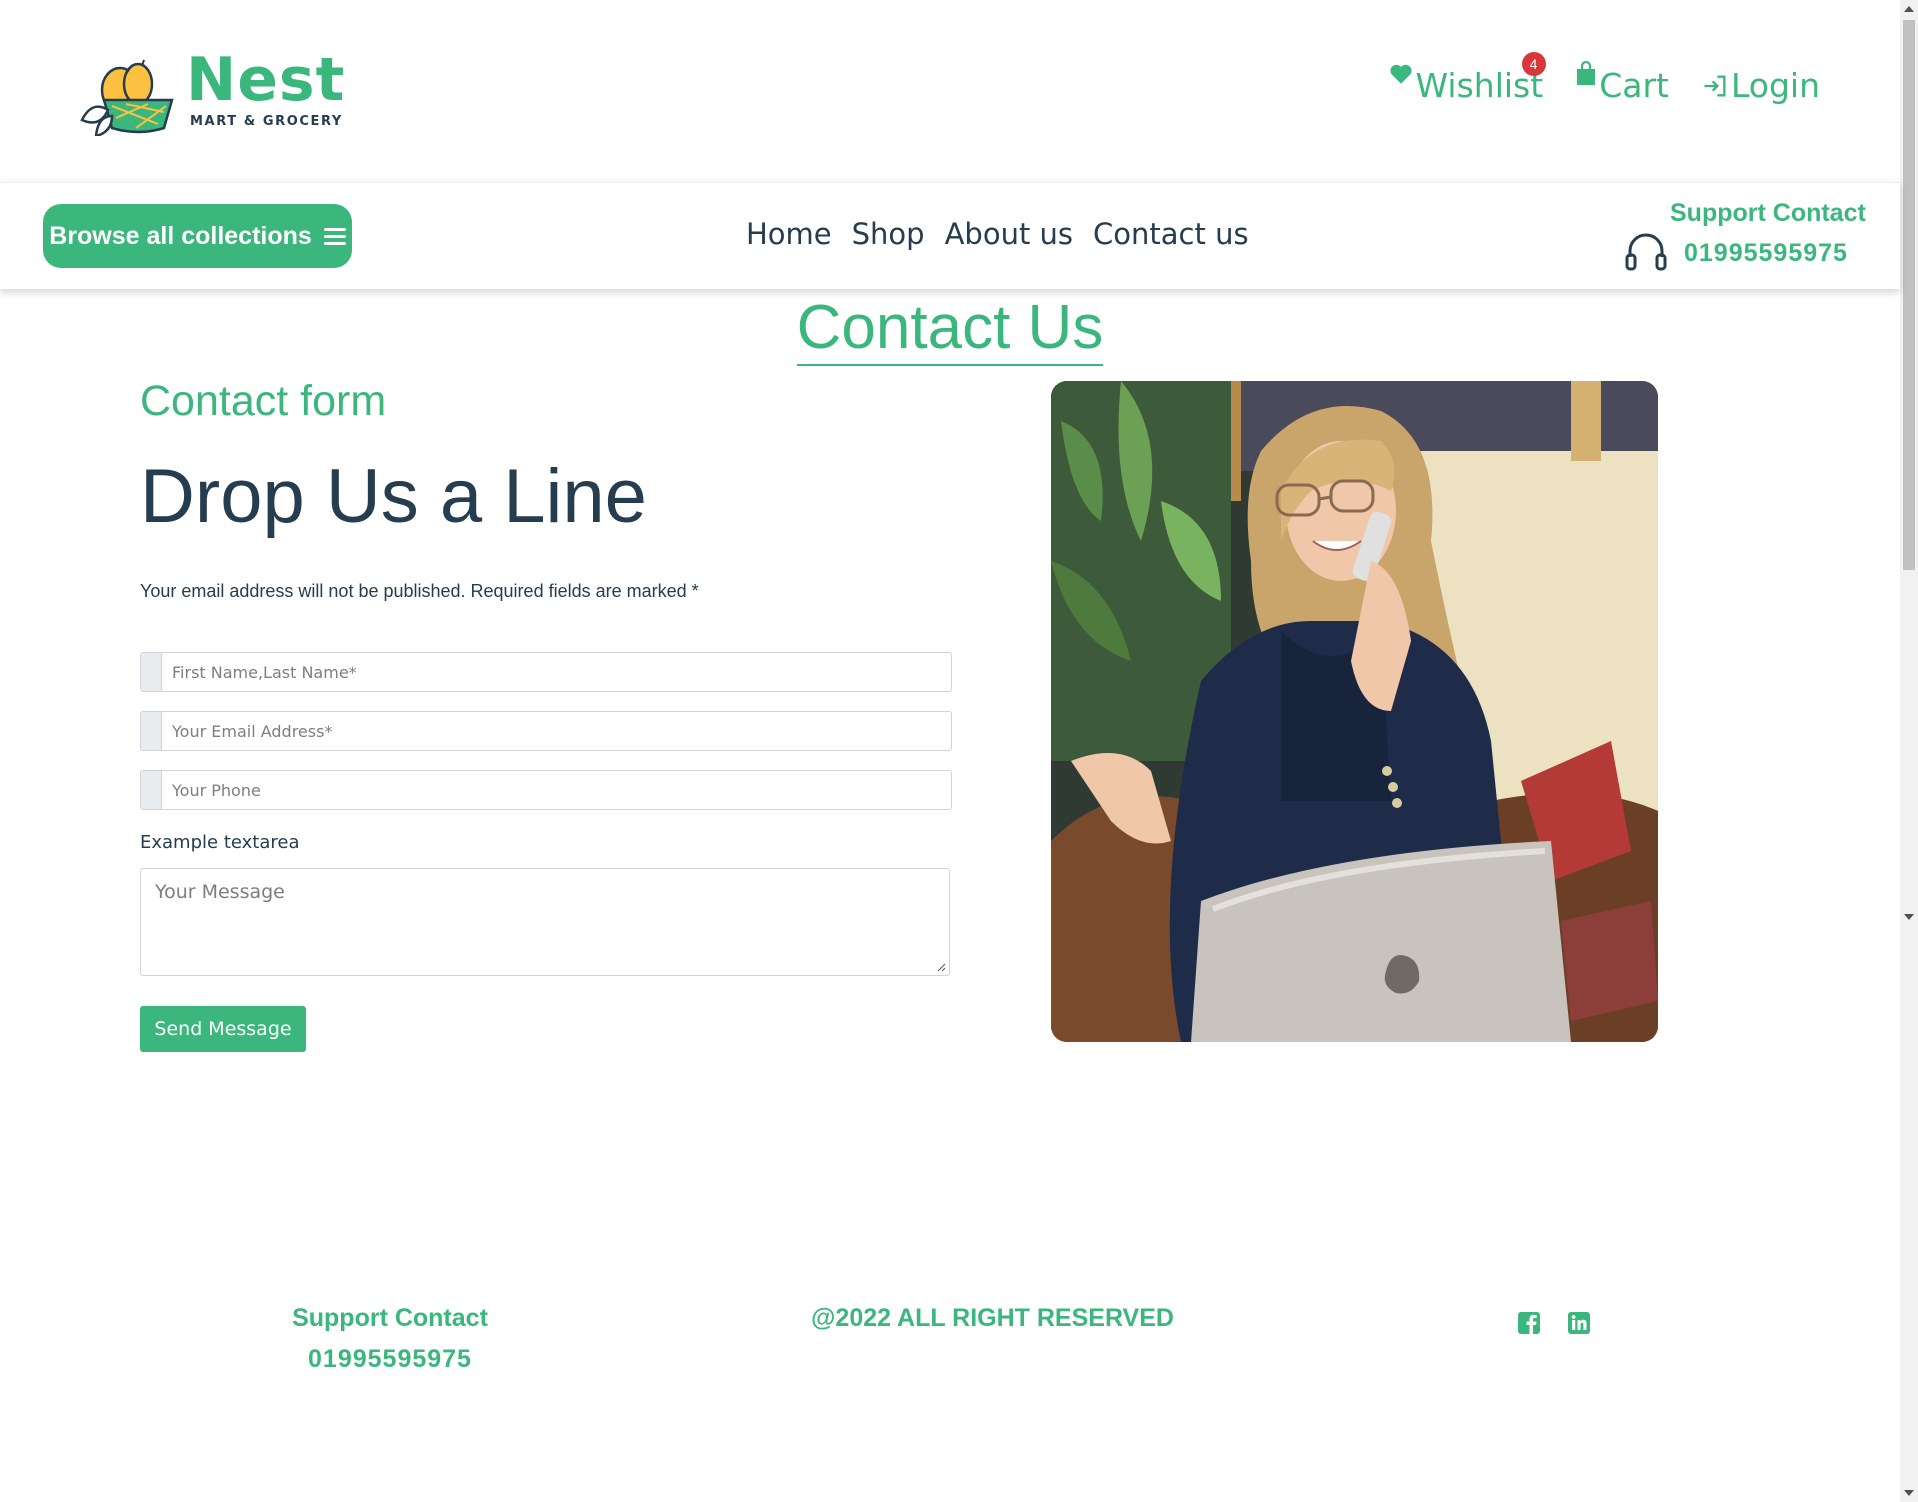 The width and height of the screenshot is (1918, 1502). Describe the element at coordinates (1909, 751) in the screenshot. I see `page-scrollbar` at that location.